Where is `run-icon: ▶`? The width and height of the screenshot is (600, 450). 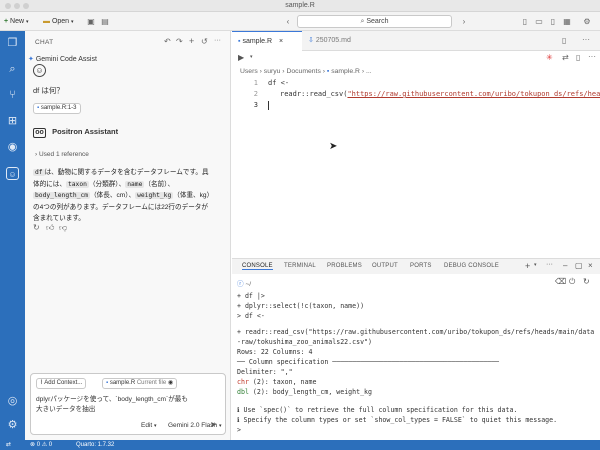 run-icon: ▶ is located at coordinates (241, 57).